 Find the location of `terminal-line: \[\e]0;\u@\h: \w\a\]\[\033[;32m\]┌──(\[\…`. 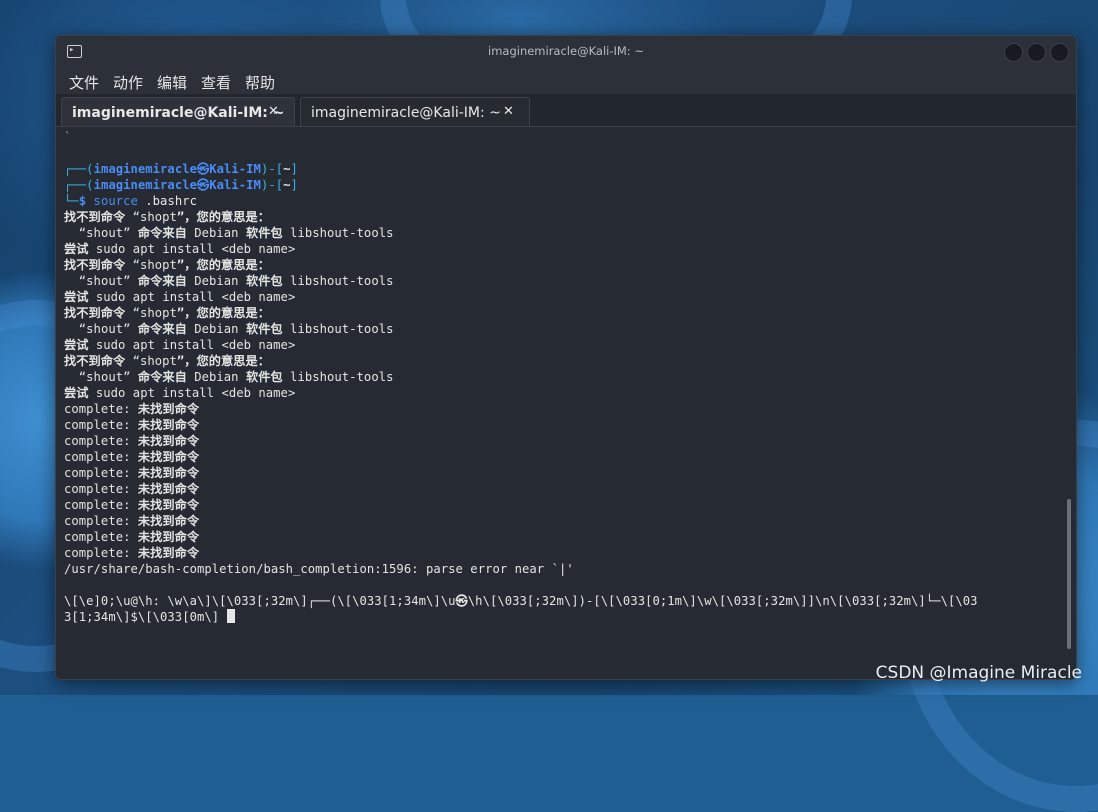

terminal-line: \[\e]0;\u@\h: \w\a\]\[\033[;32m\]┌──(\[\… is located at coordinates (521, 601).